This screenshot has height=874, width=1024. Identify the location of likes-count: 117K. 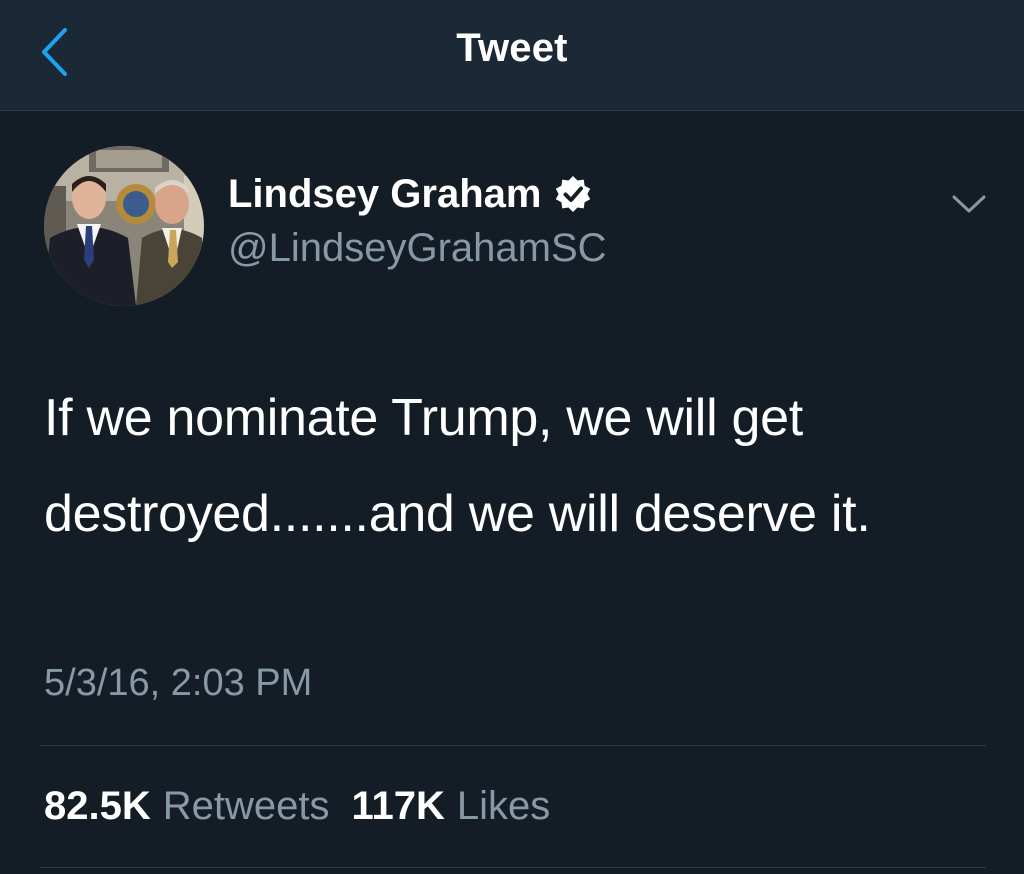
(398, 806).